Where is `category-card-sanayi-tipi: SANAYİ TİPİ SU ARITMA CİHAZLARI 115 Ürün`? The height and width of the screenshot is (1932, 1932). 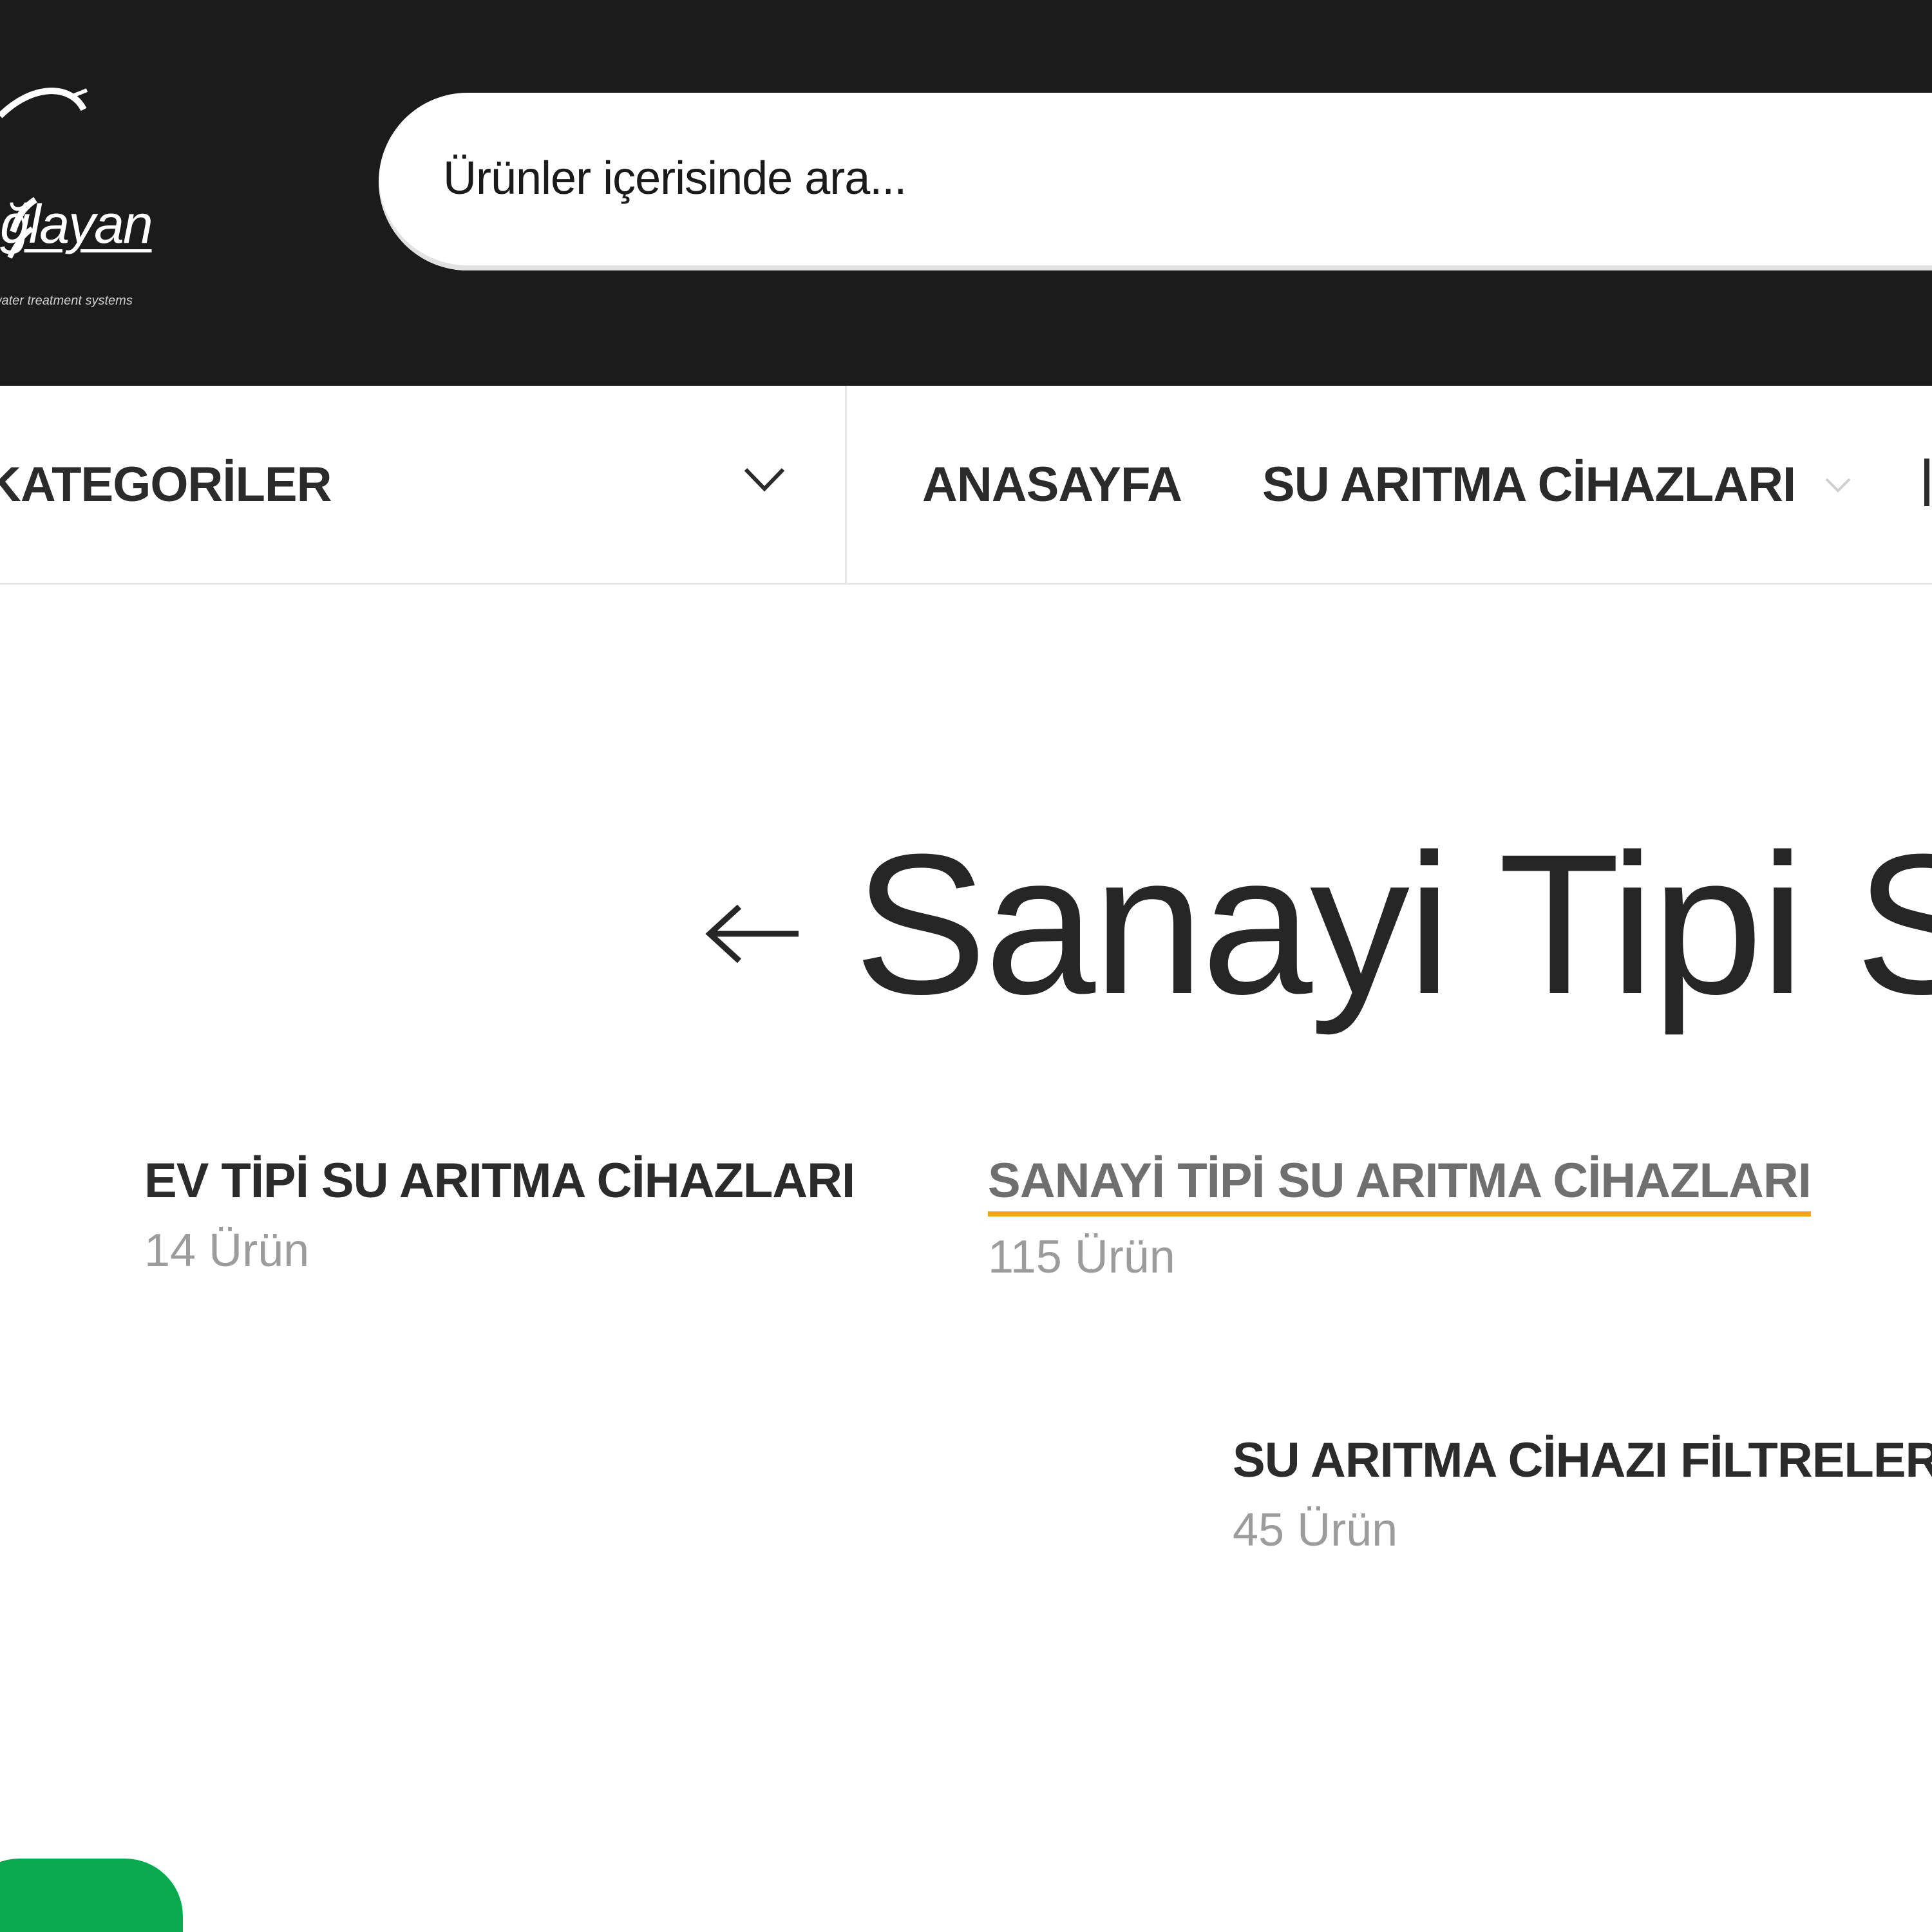
category-card-sanayi-tipi: SANAYİ TİPİ SU ARITMA CİHAZLARI 115 Ürün is located at coordinates (1400, 1218).